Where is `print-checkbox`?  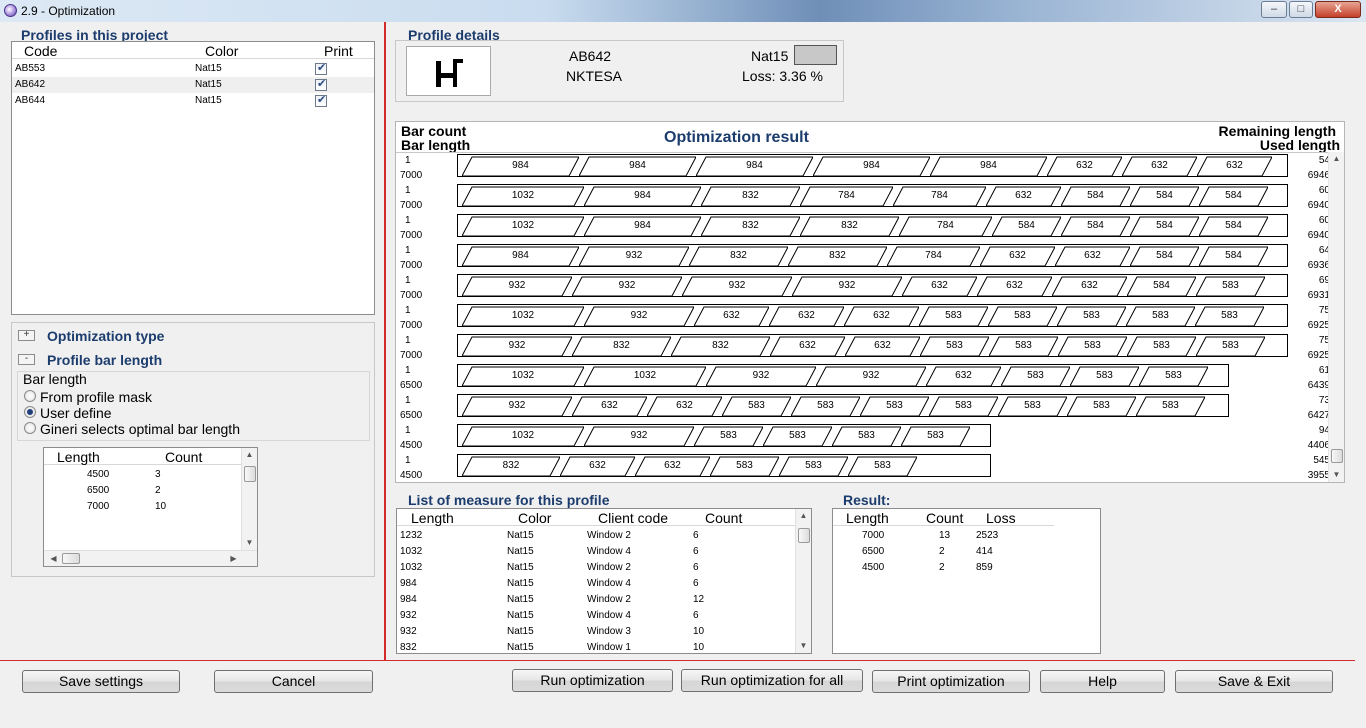 print-checkbox is located at coordinates (321, 68).